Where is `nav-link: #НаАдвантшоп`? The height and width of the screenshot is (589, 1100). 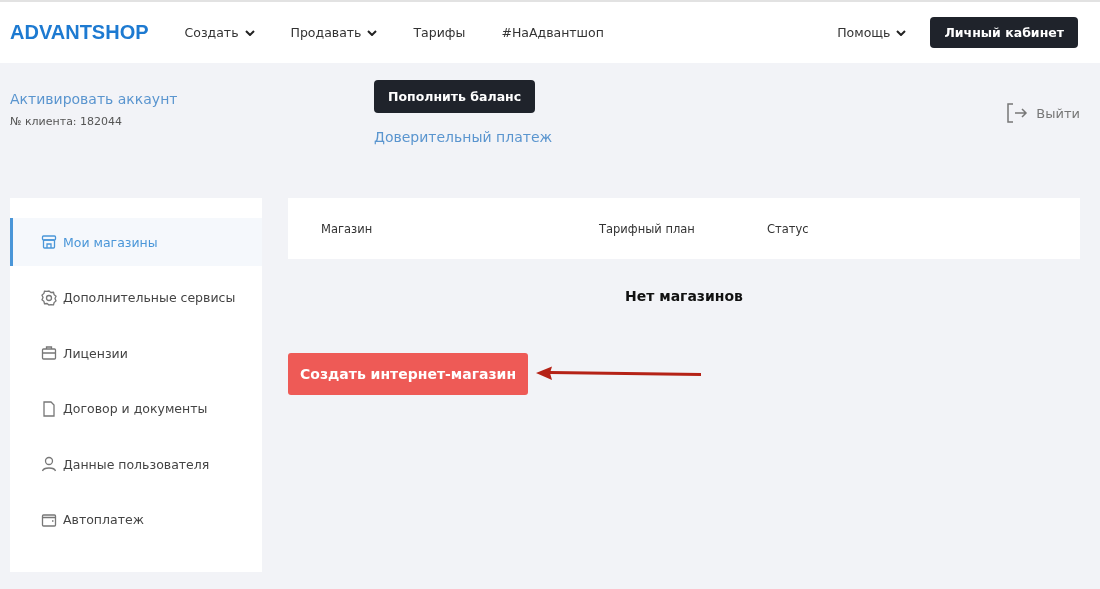 nav-link: #НаАдвантшоп is located at coordinates (552, 32).